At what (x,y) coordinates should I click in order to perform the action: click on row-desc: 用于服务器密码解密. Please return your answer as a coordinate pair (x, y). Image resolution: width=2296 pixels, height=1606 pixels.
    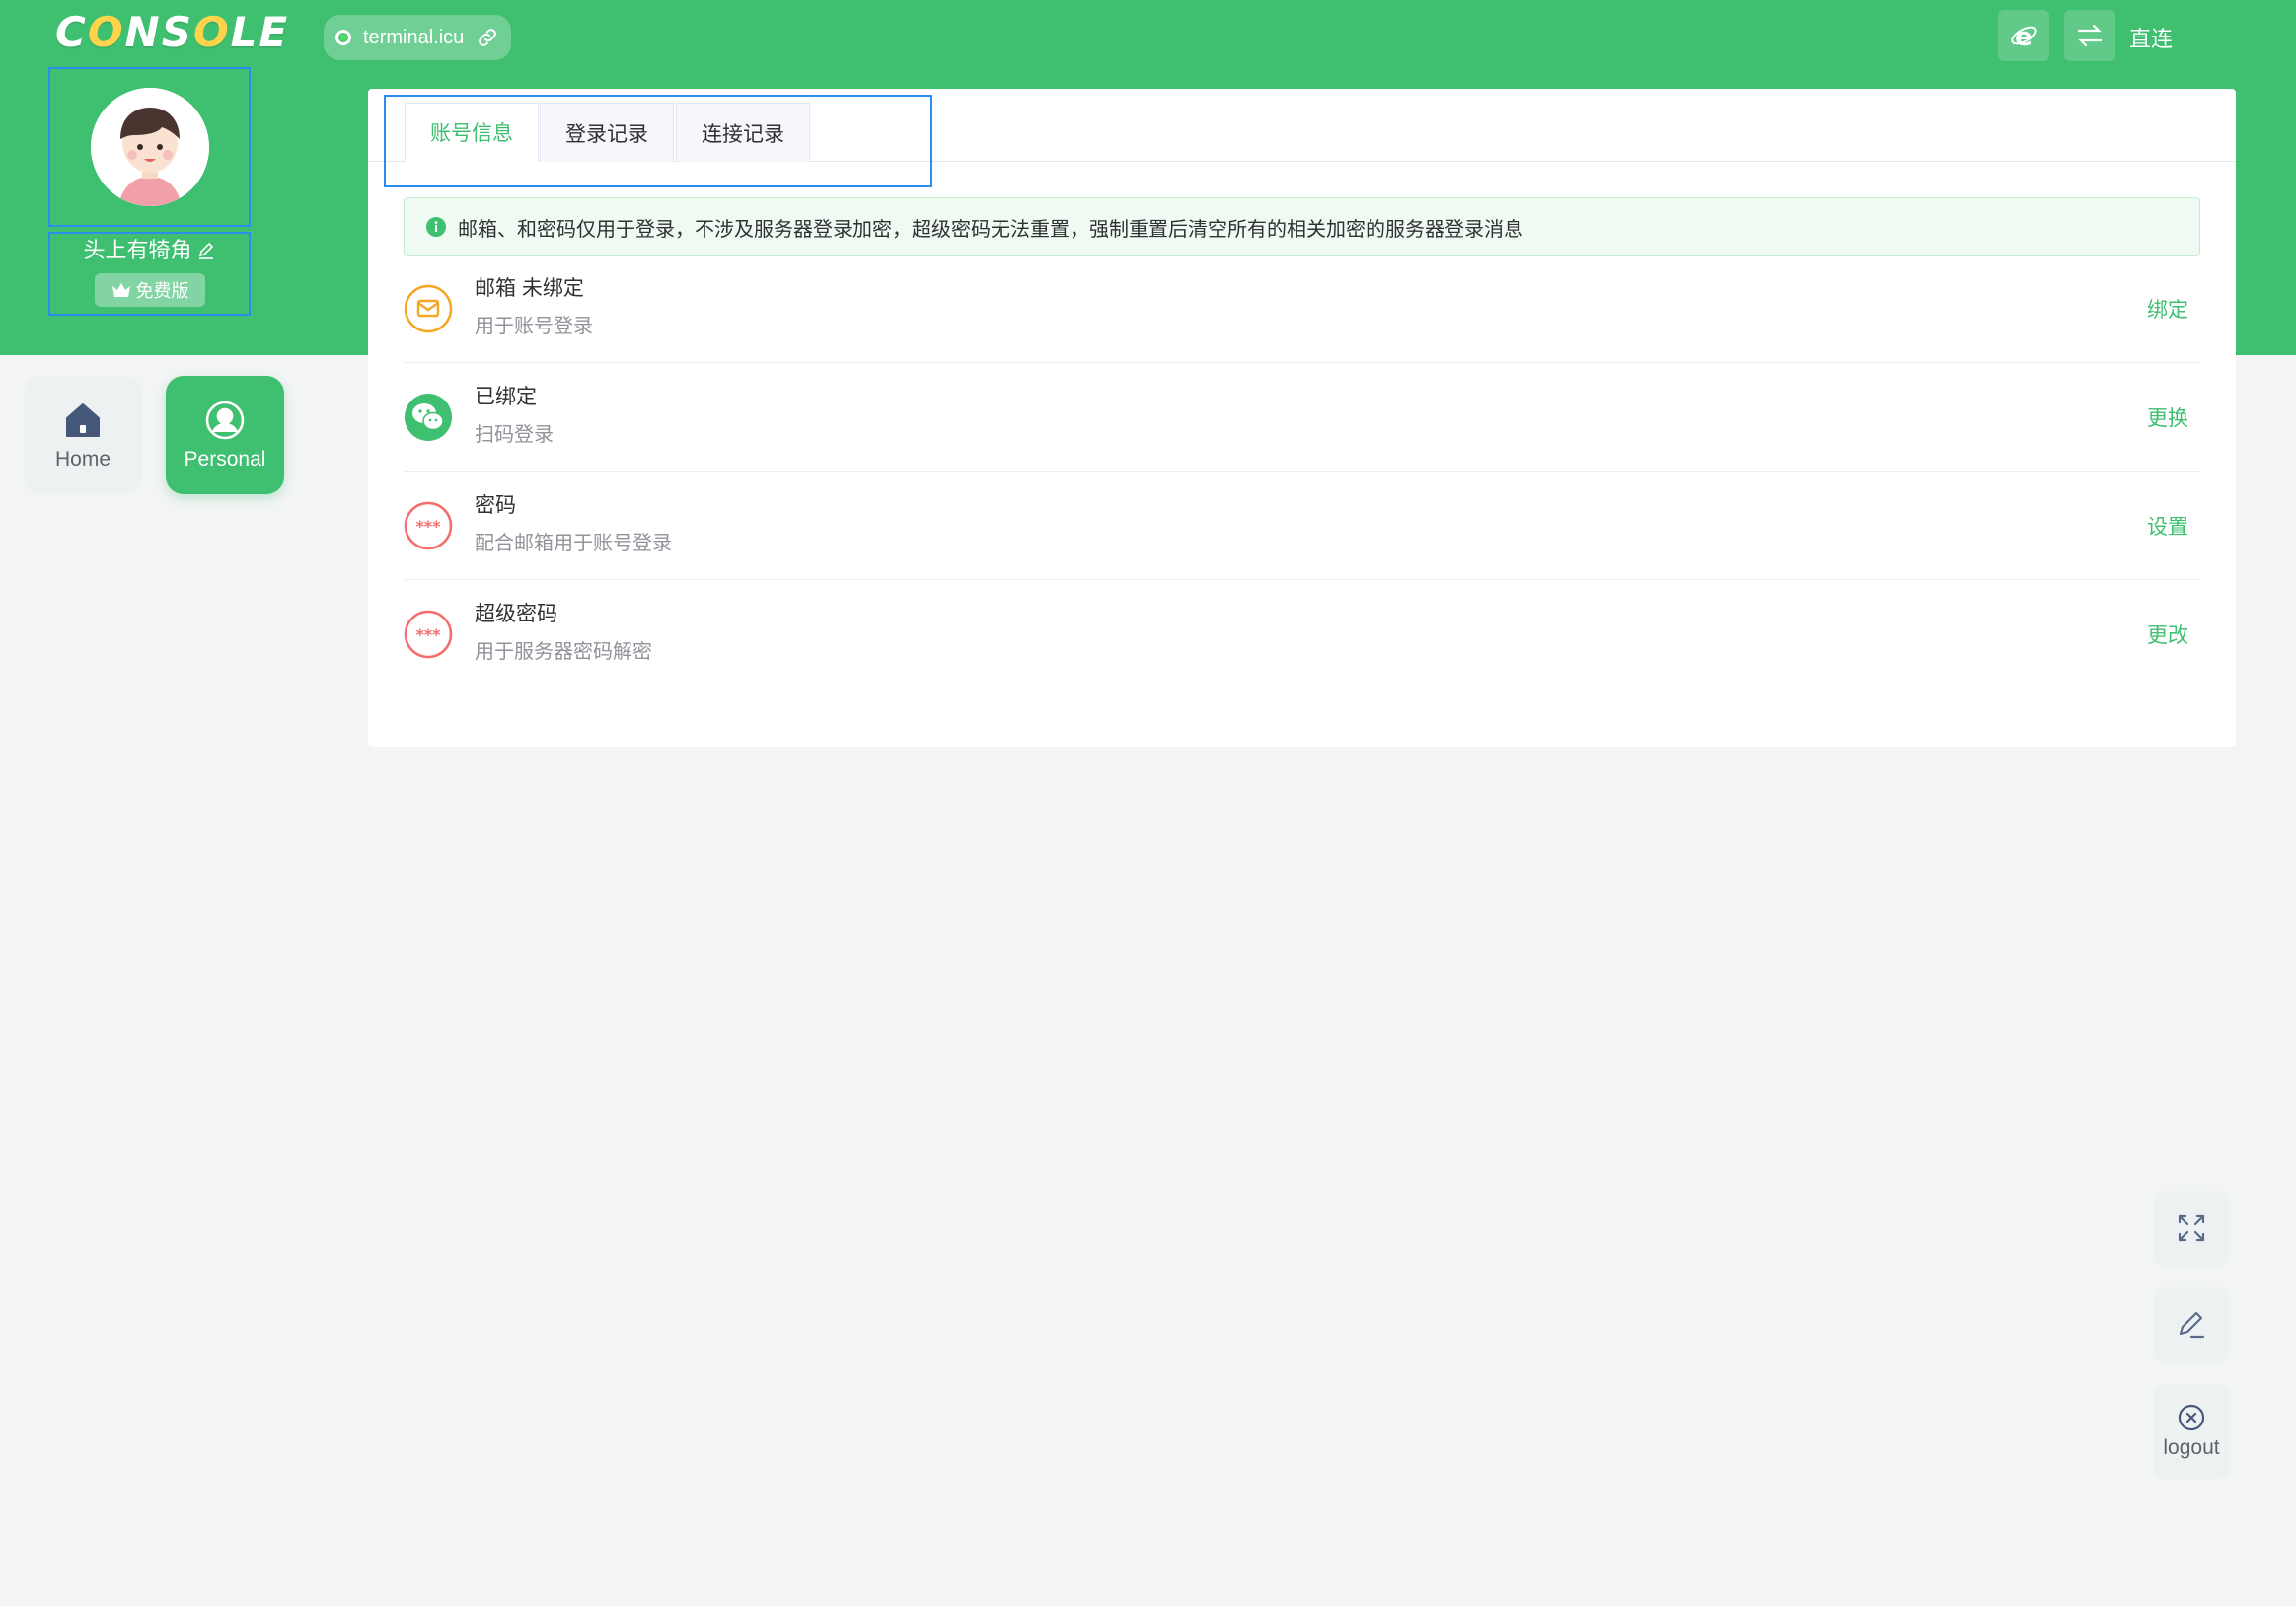
    Looking at the image, I should click on (564, 652).